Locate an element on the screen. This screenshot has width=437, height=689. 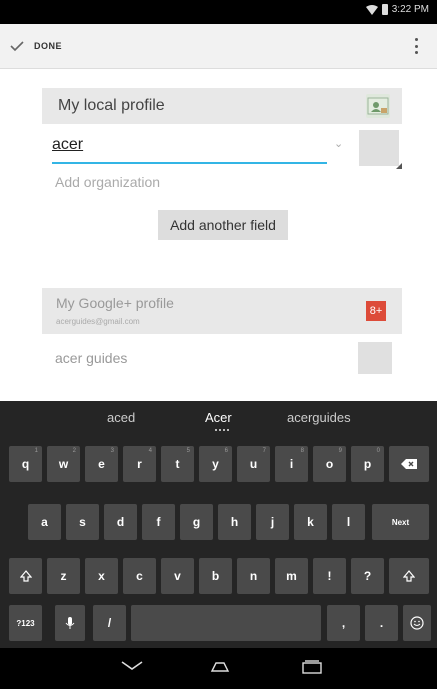
google-profile-email: acerguides@gmail.com is located at coordinates (98, 321).